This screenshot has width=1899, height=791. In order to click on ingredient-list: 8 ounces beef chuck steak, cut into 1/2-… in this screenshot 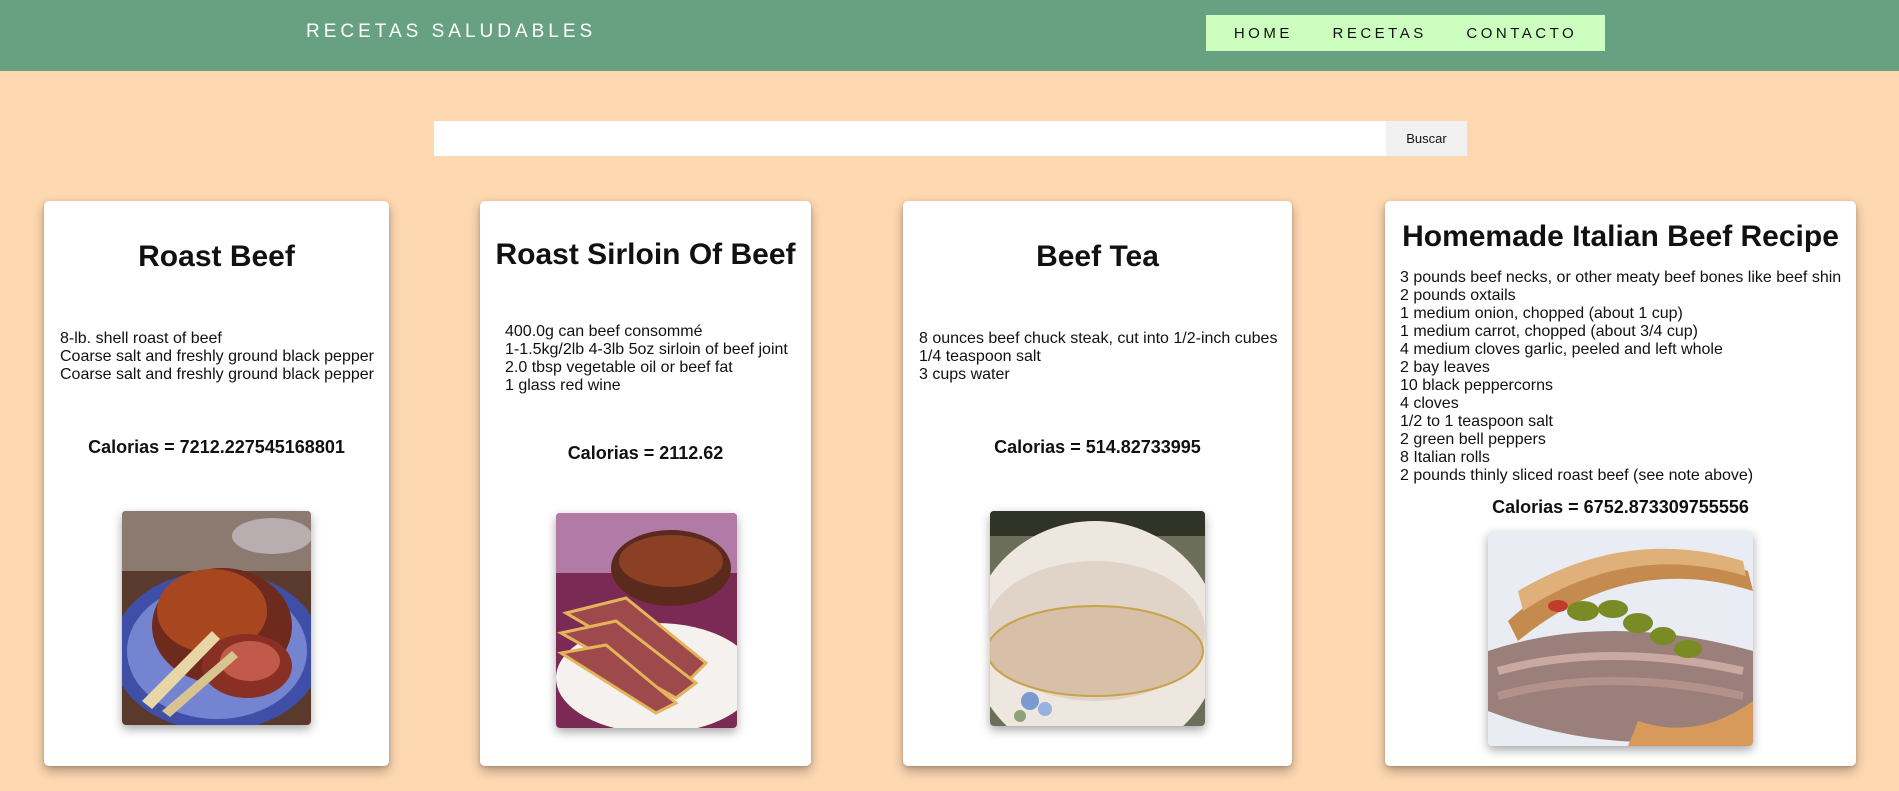, I will do `click(1098, 357)`.